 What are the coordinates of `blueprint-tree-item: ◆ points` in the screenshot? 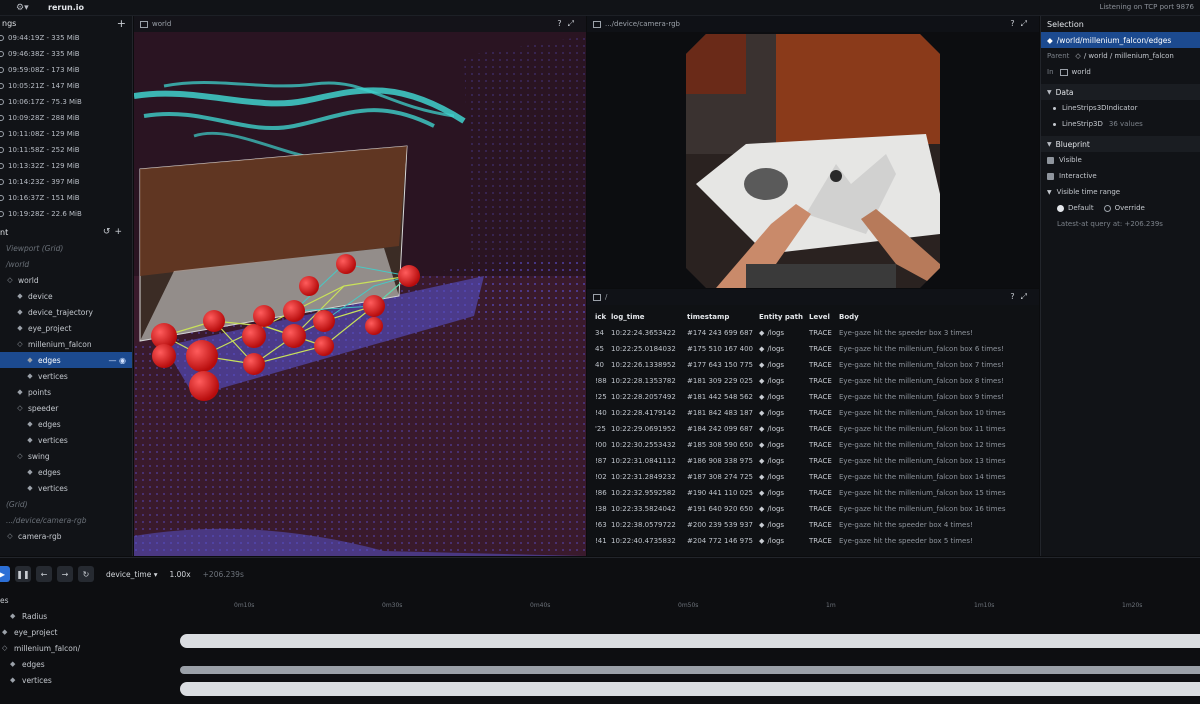 It's located at (66, 392).